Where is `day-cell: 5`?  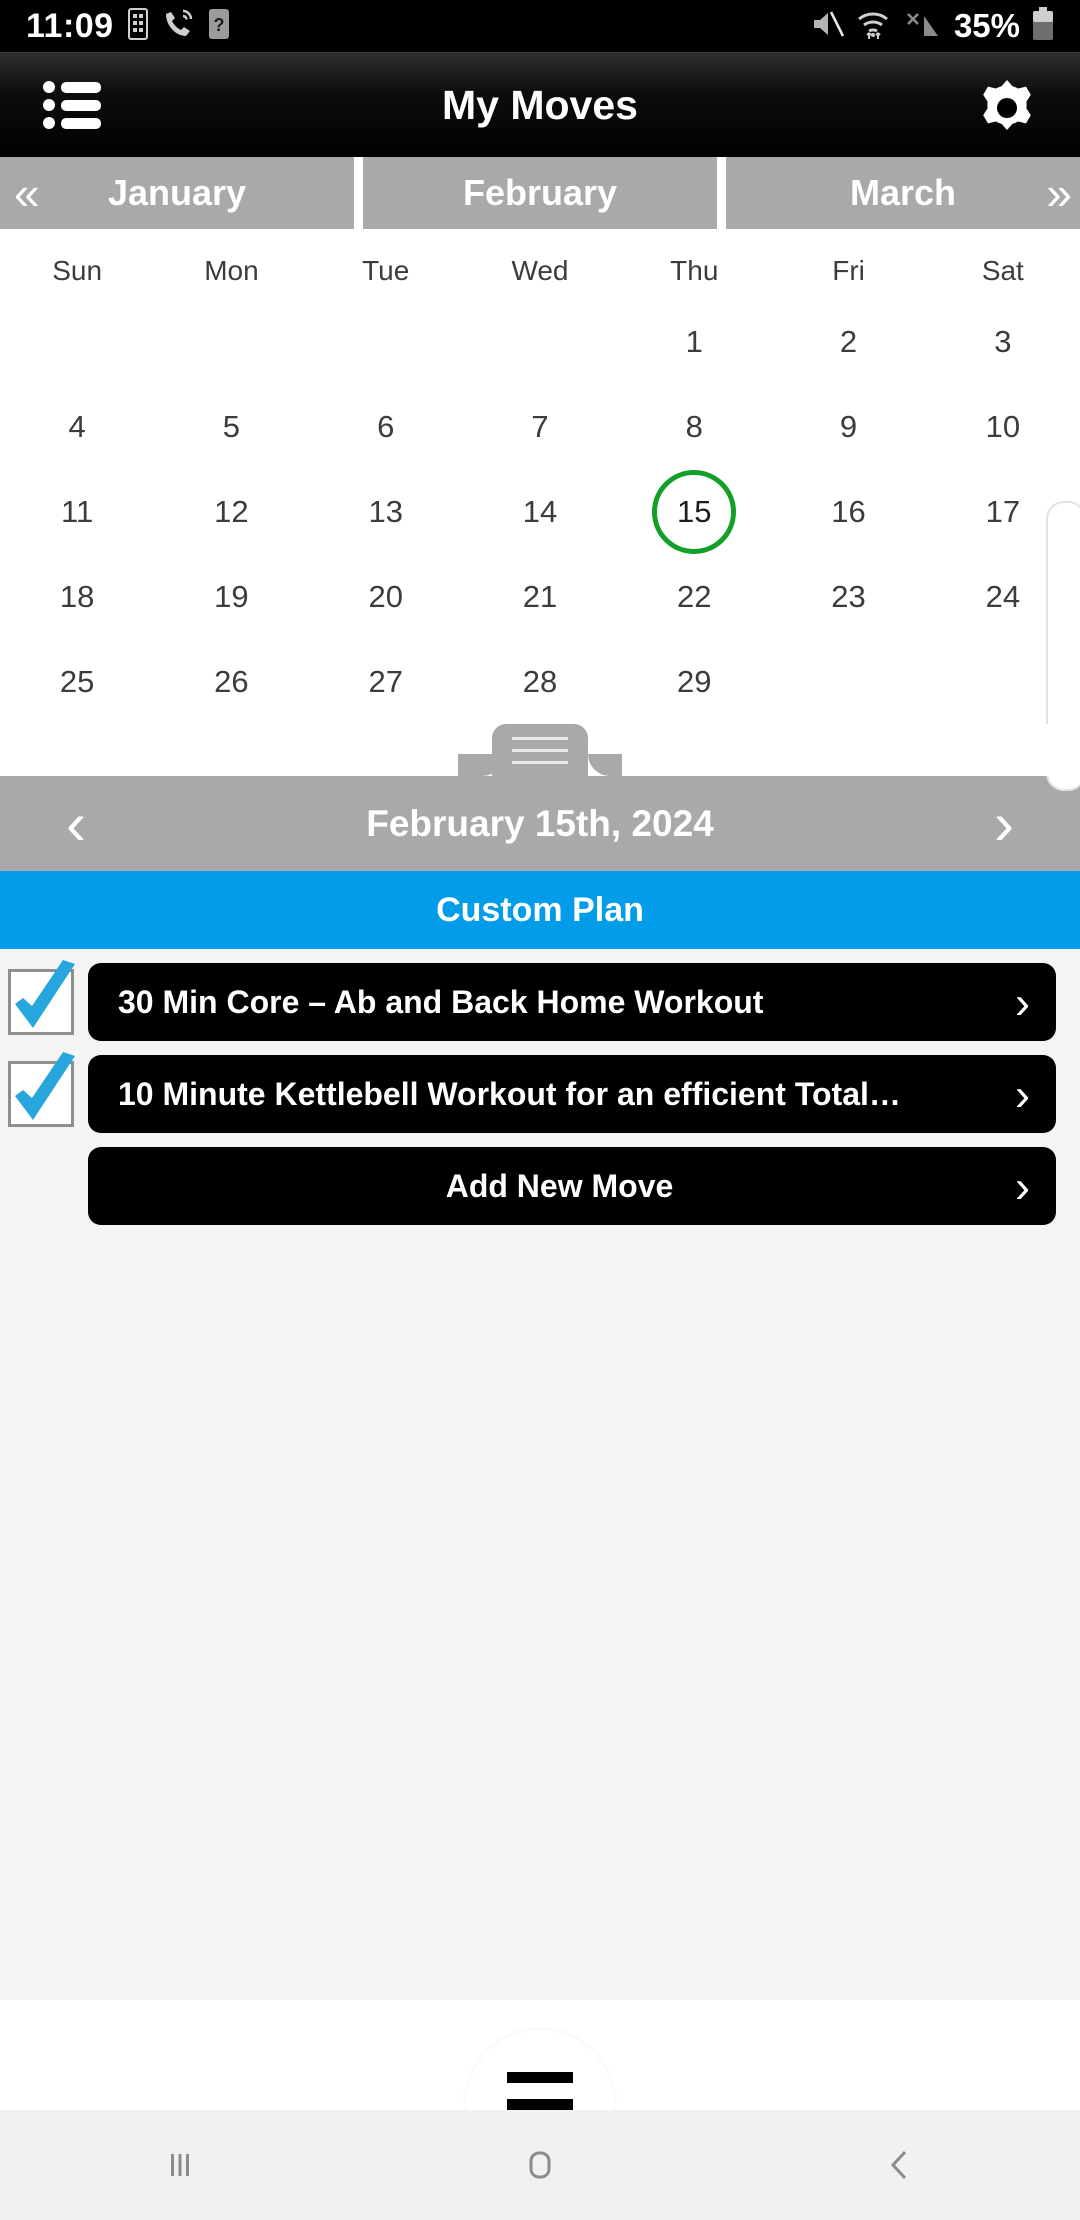 day-cell: 5 is located at coordinates (231, 426).